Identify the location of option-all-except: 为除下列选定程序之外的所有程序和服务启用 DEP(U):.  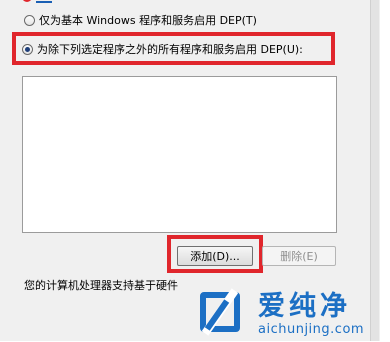
(162, 49).